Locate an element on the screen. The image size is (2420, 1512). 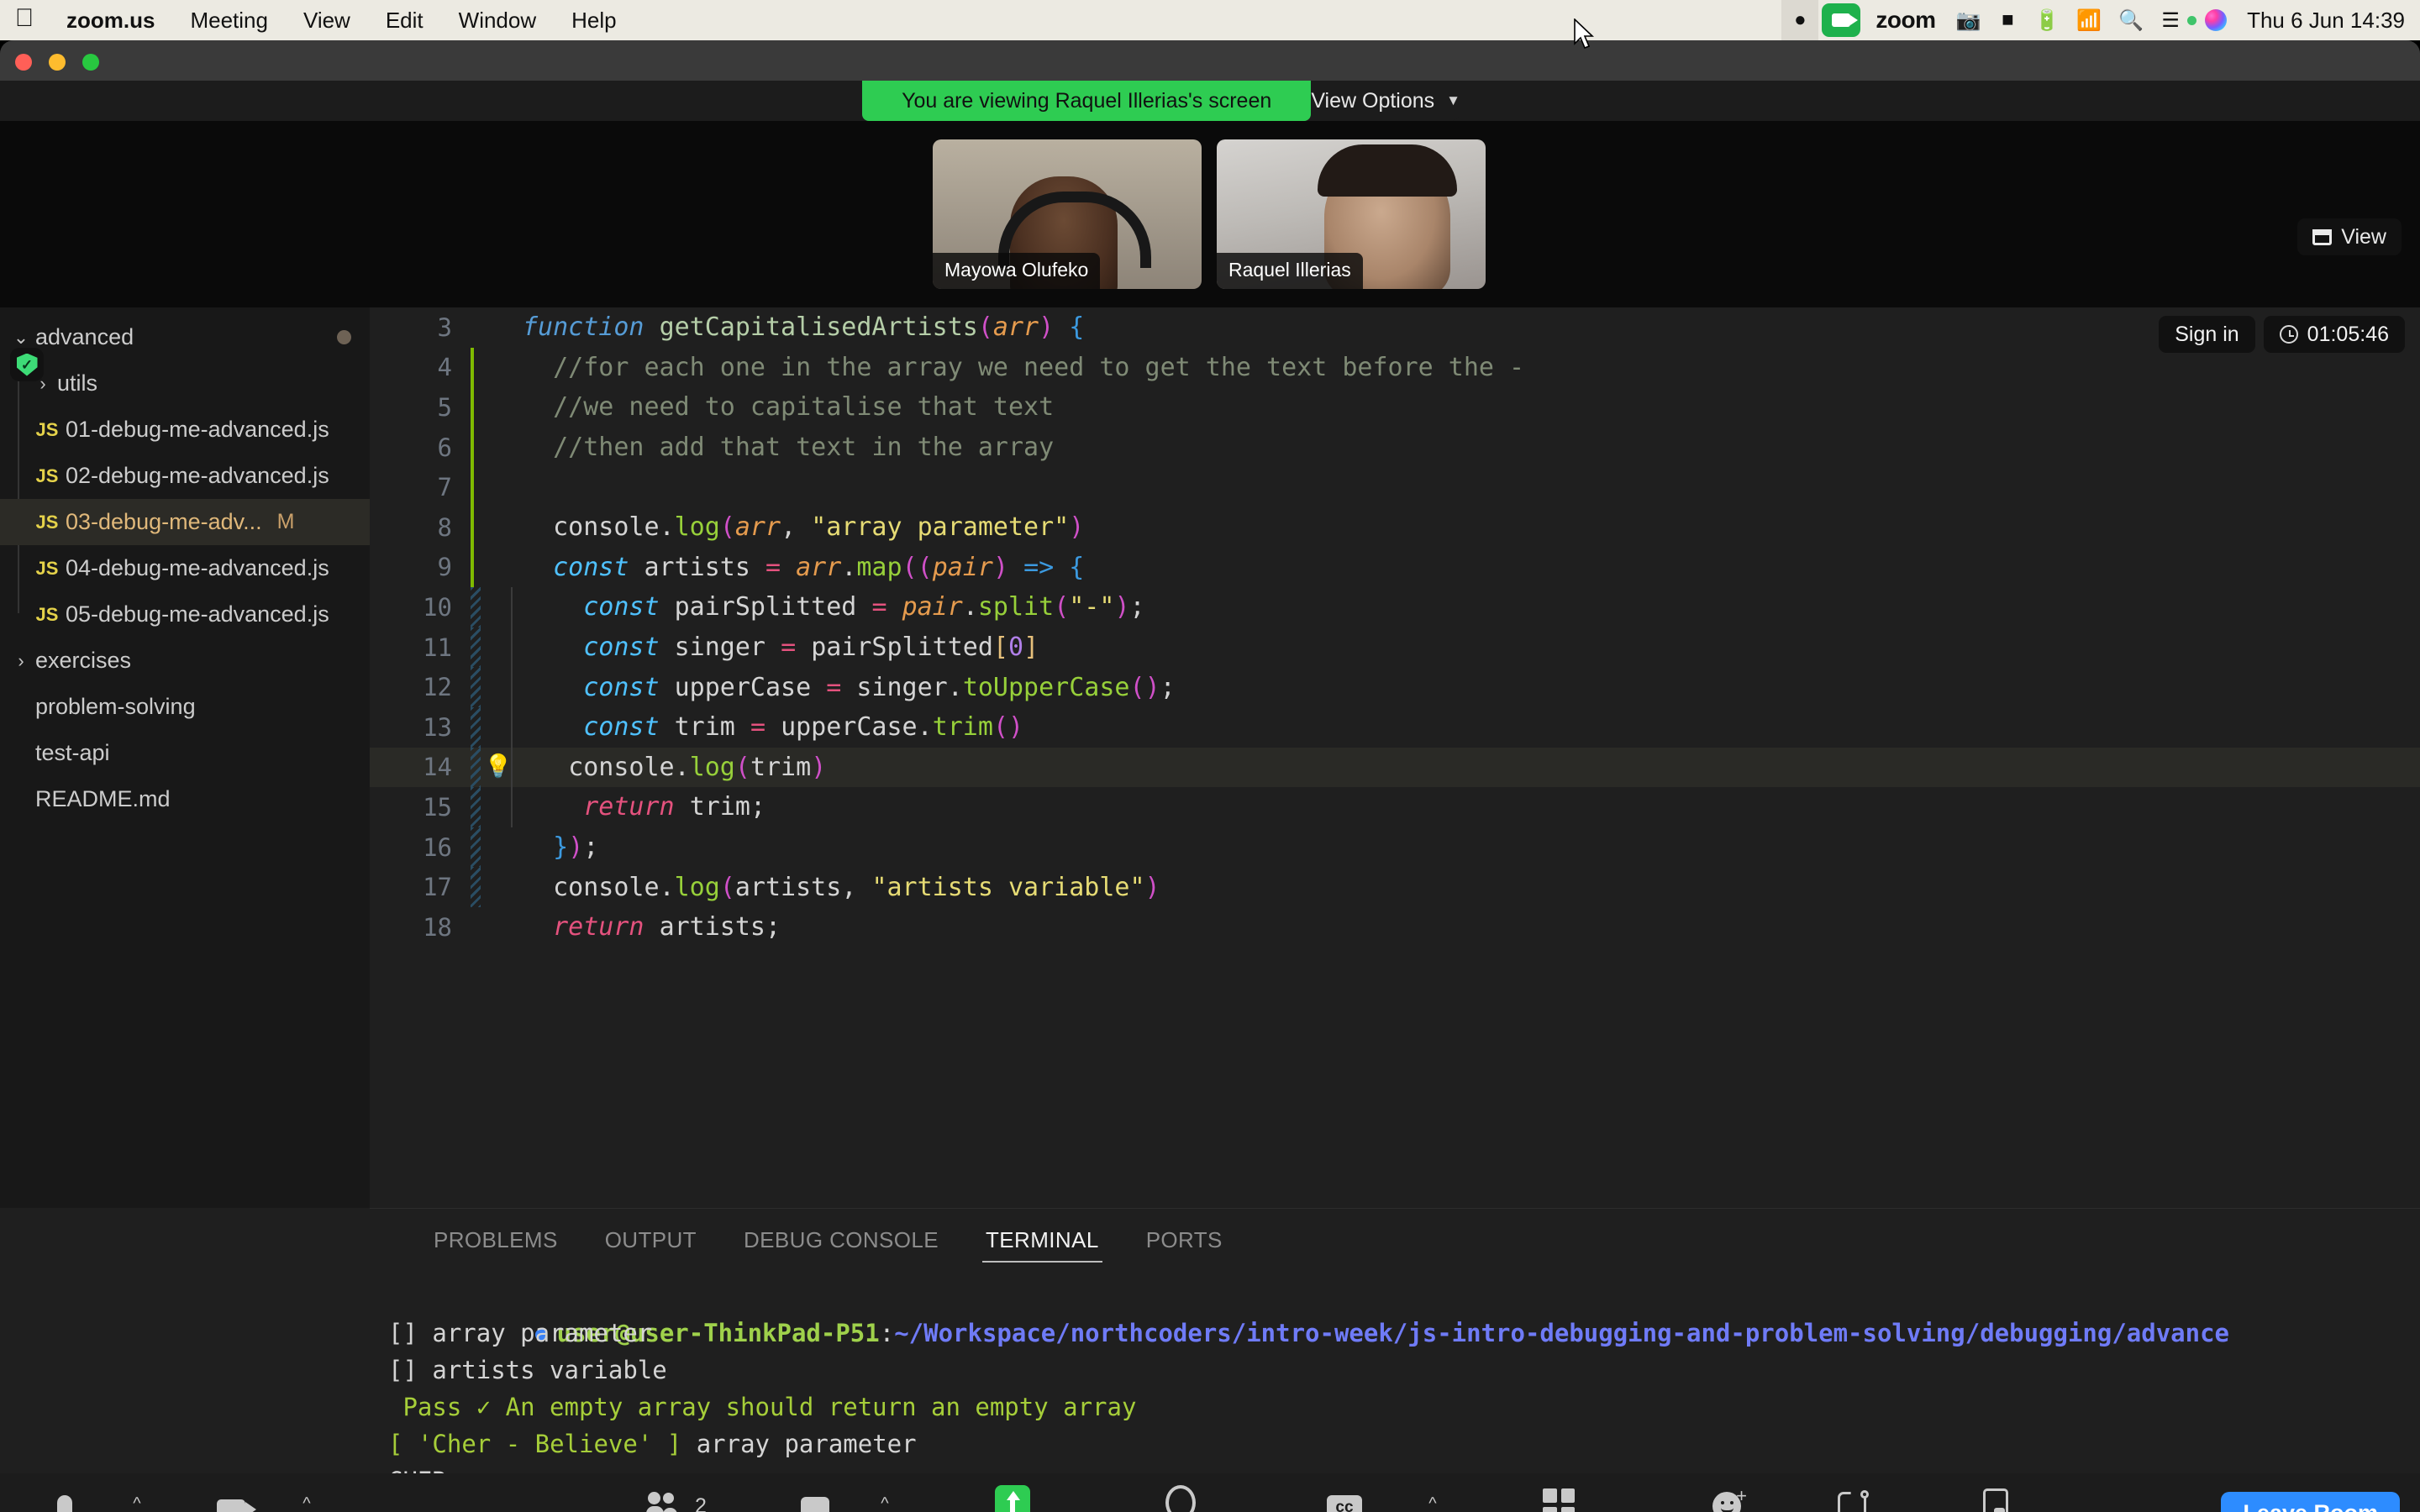
code-line: 16 }); is located at coordinates (1395, 847).